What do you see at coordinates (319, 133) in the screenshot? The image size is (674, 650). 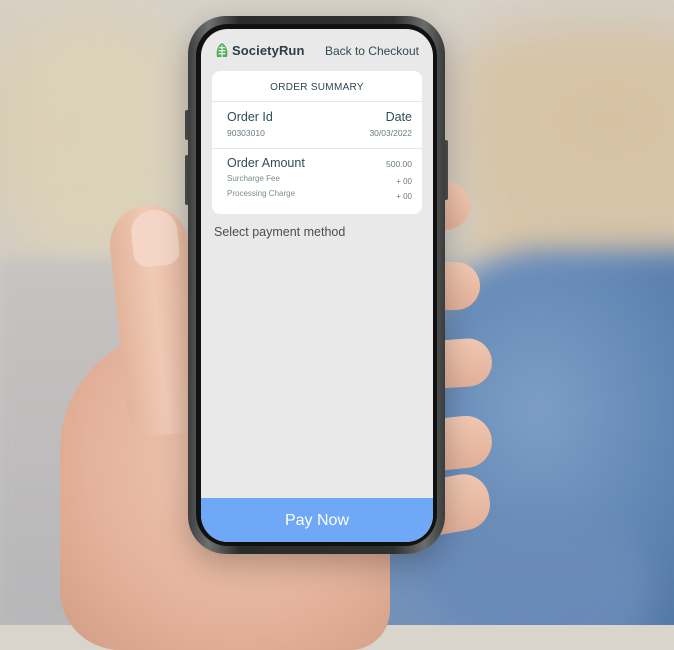 I see `order-id-date-values: 90303010 30/03/2022` at bounding box center [319, 133].